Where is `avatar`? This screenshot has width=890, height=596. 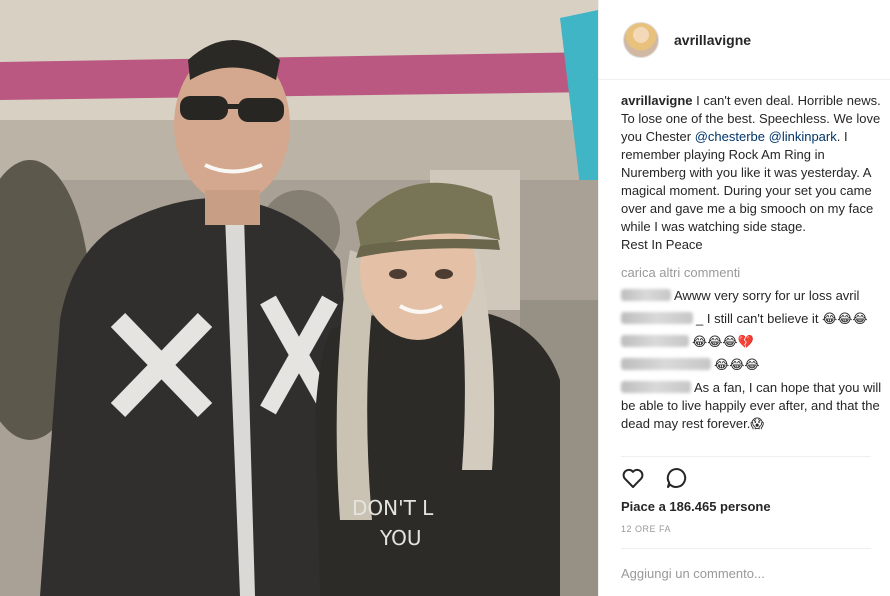 avatar is located at coordinates (641, 40).